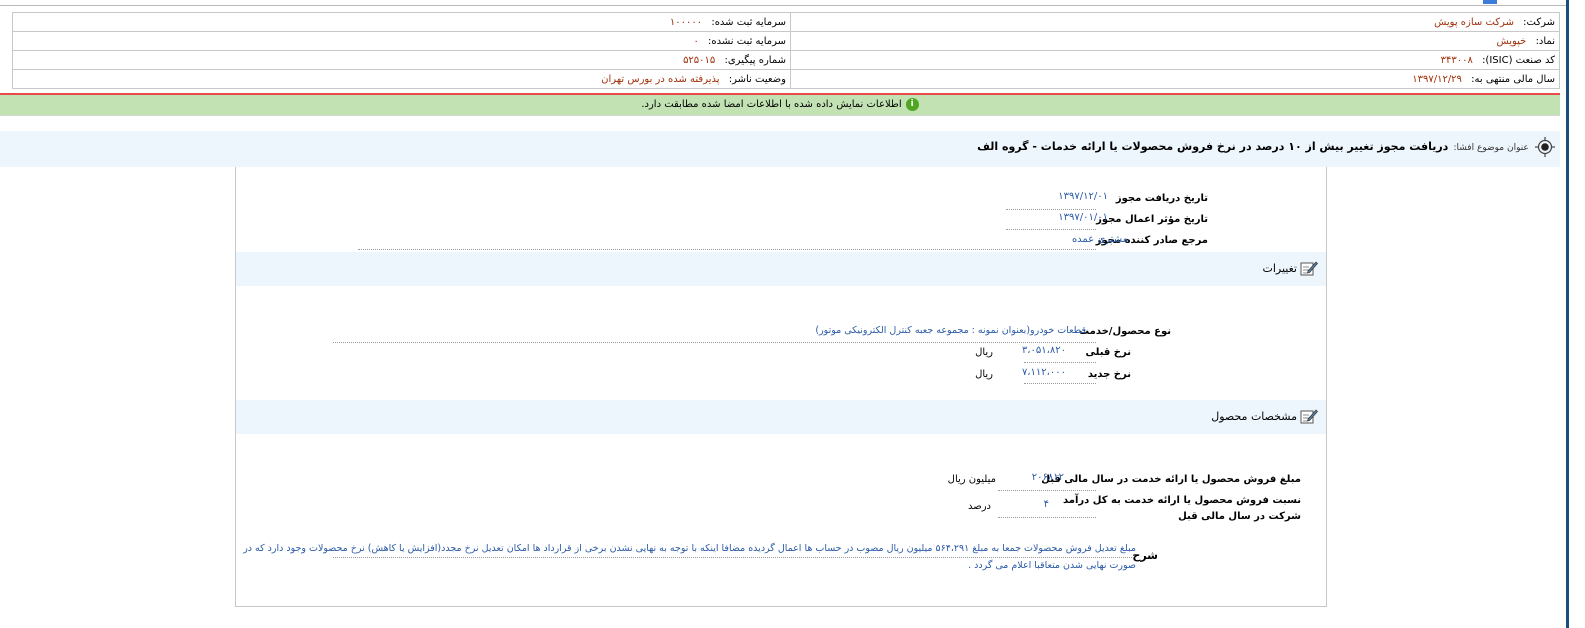 This screenshot has width=1585, height=628. What do you see at coordinates (984, 374) in the screenshot?
I see `new-rate-unit: ریال` at bounding box center [984, 374].